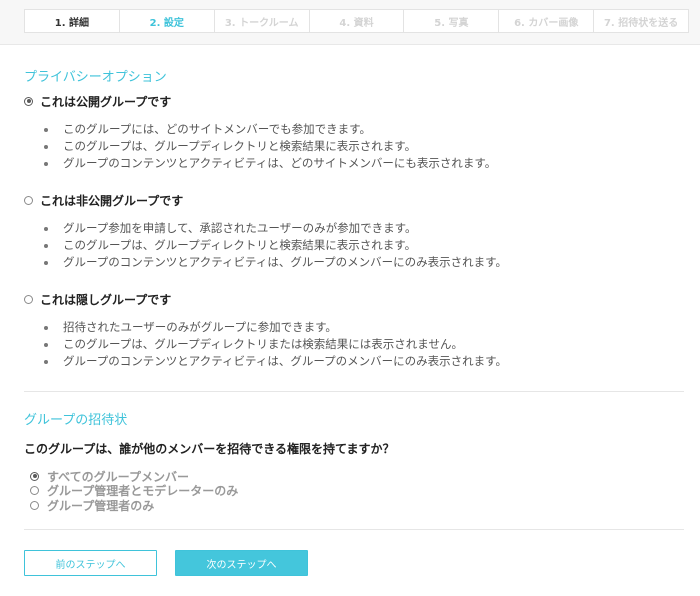 This screenshot has width=700, height=596. What do you see at coordinates (34, 491) in the screenshot?
I see `invite-admins-mods-radio` at bounding box center [34, 491].